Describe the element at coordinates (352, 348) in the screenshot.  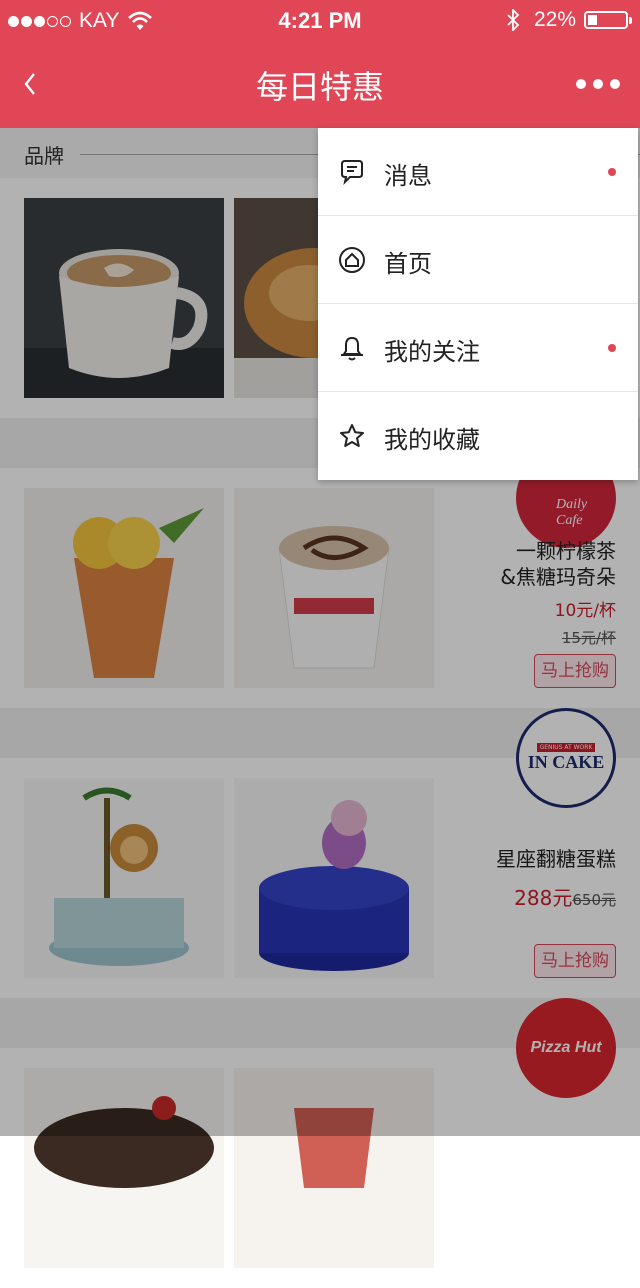
I see `bell-icon` at that location.